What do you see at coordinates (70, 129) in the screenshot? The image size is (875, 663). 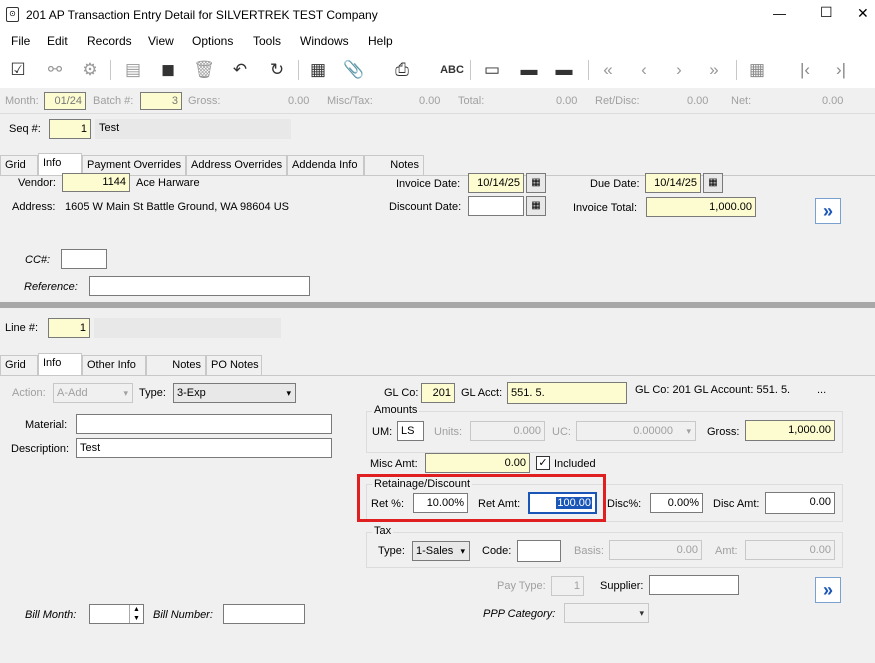 I see `seq-field: 1` at bounding box center [70, 129].